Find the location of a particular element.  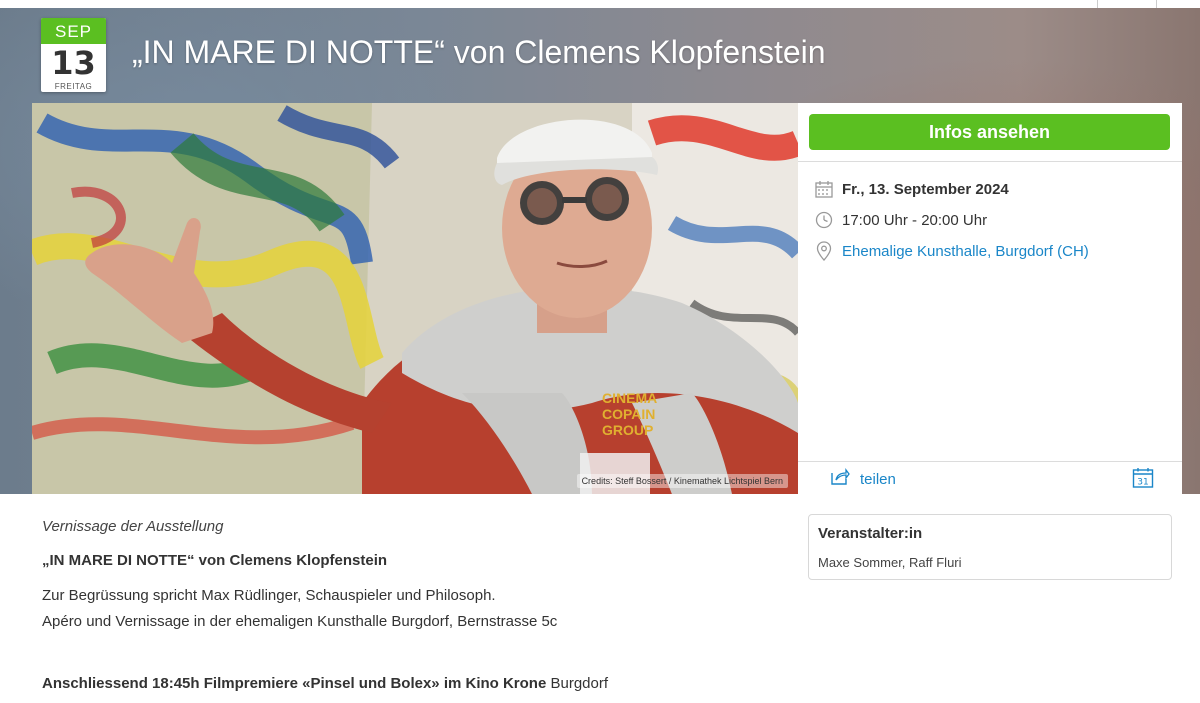

event-date: Fr., 13. September 2024 is located at coordinates (925, 189).